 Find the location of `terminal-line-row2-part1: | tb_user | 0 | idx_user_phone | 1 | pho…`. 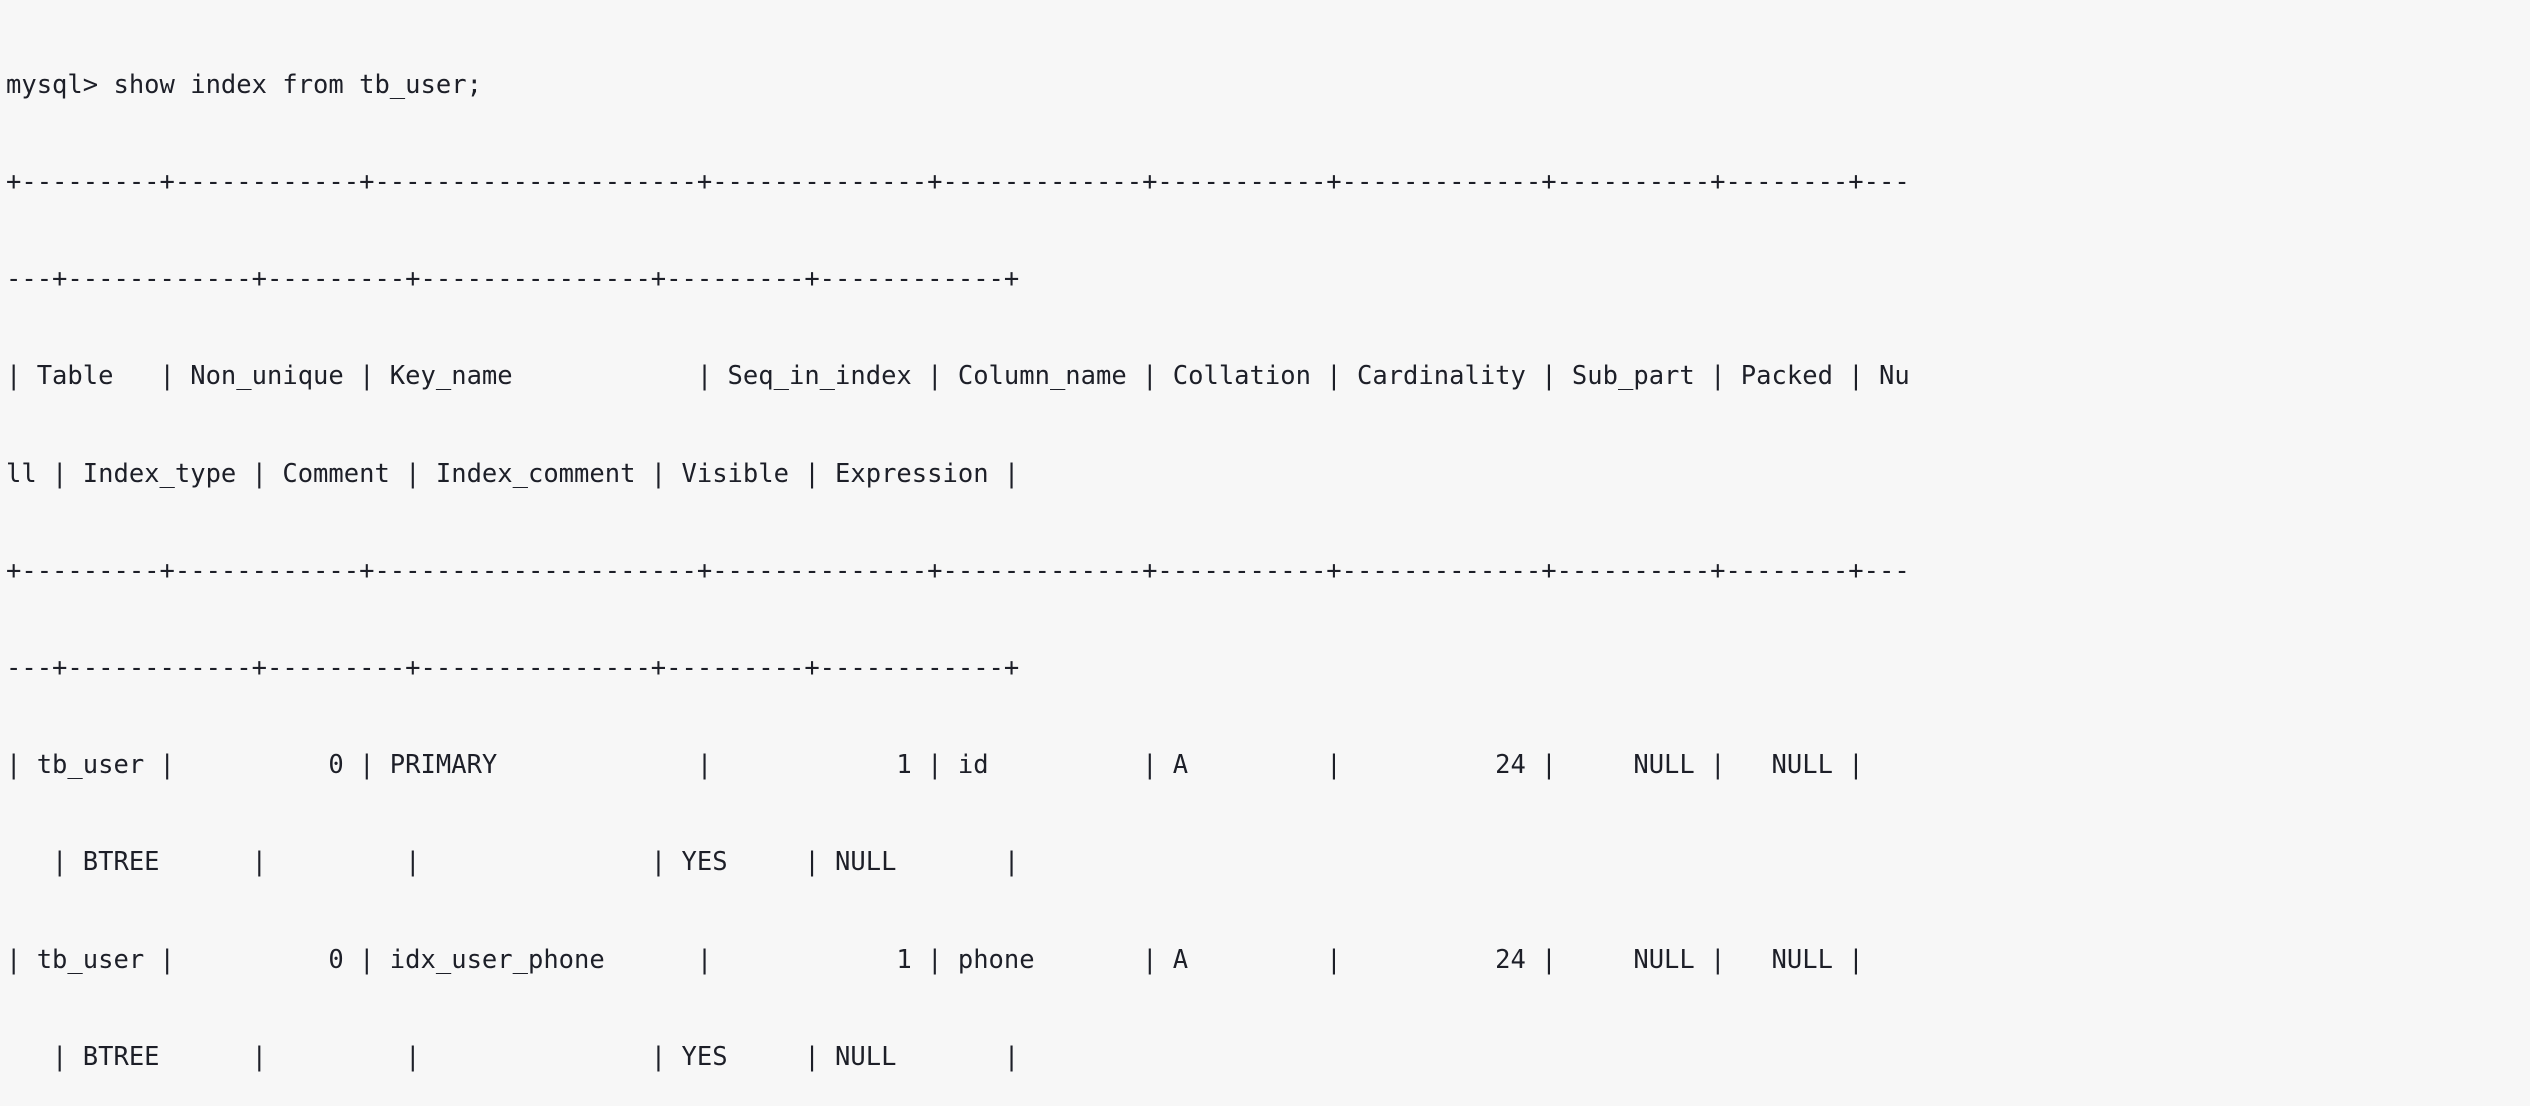

terminal-line-row2-part1: | tb_user | 0 | idx_user_phone | 1 | pho… is located at coordinates (935, 959).